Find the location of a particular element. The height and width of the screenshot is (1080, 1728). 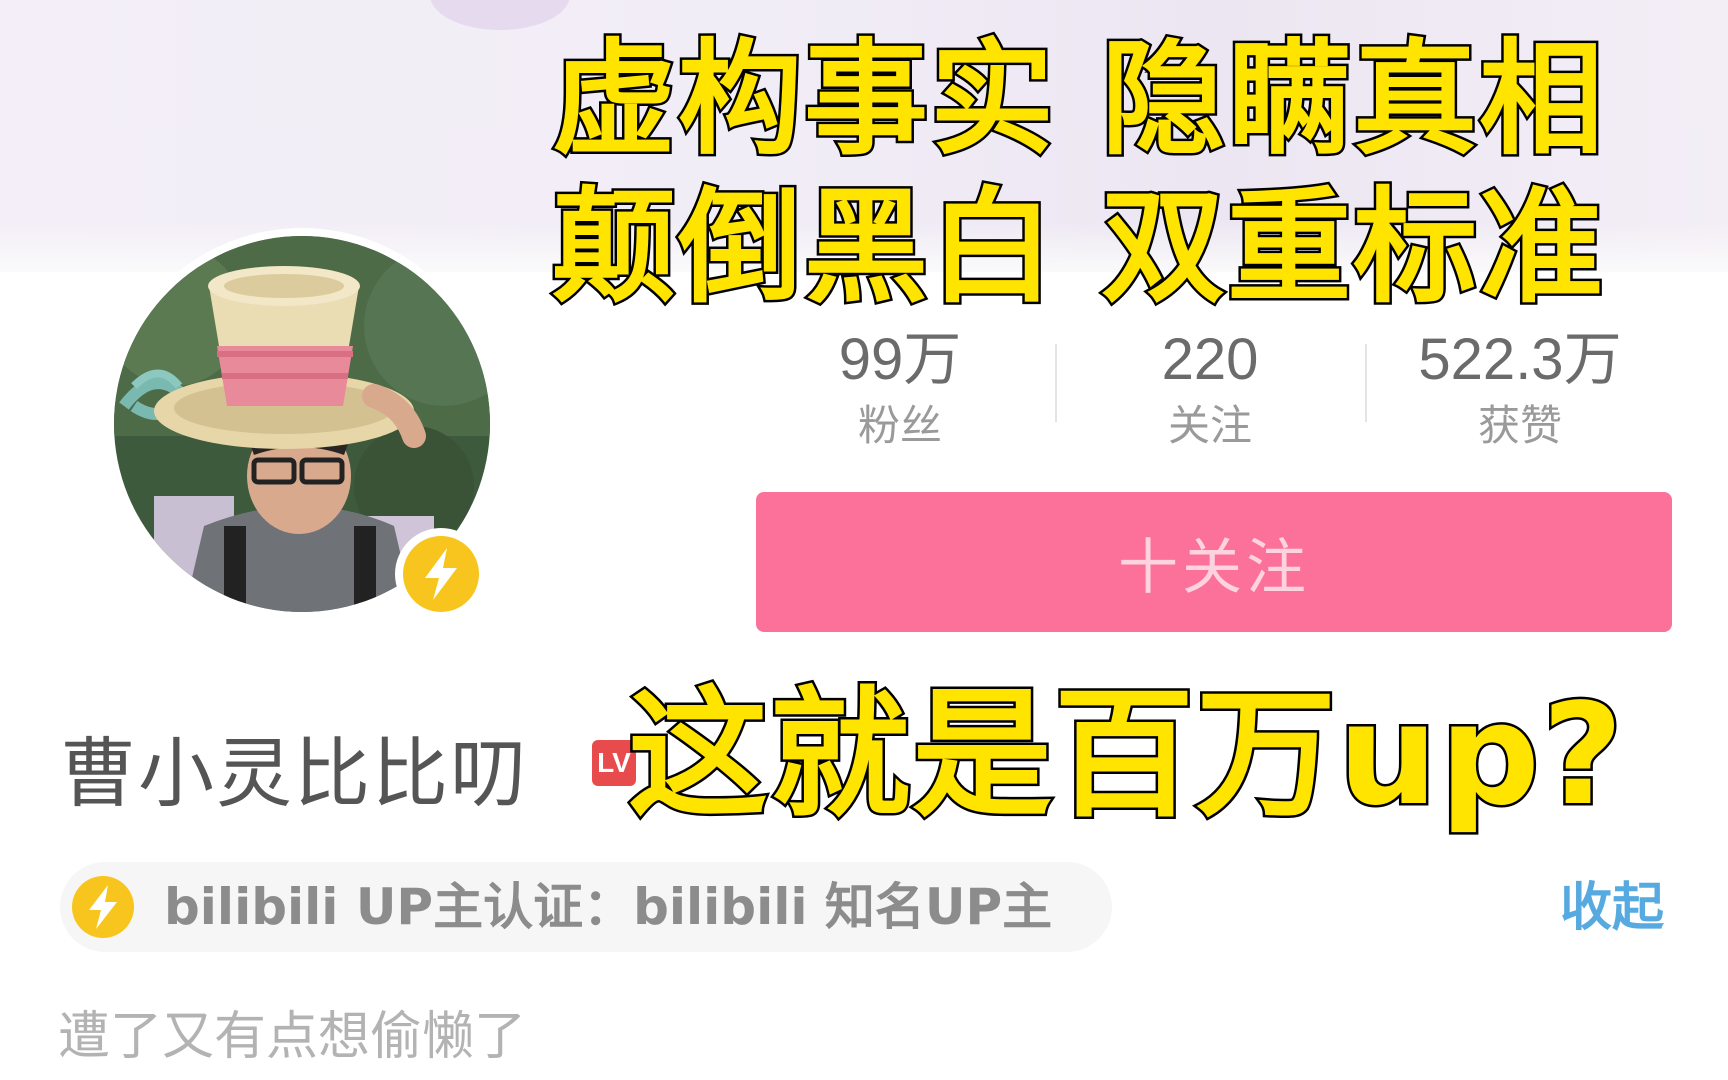

overlay-caption-line3: 这就是百万up? is located at coordinates (1125, 755).